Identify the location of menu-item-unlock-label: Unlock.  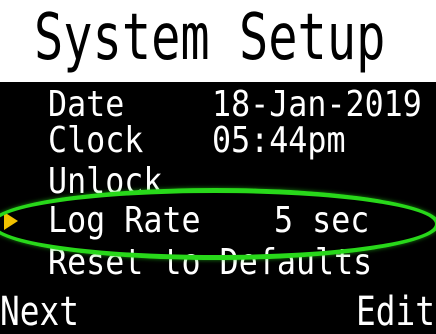
(105, 182).